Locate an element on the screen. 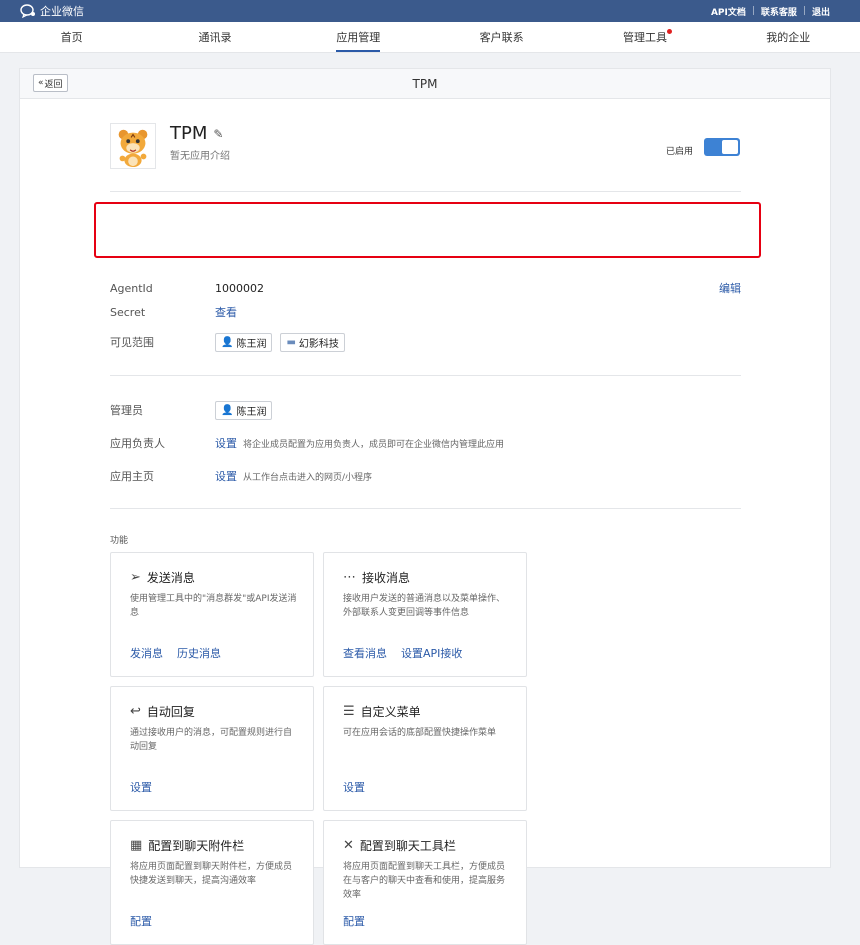  toolbar-icon: ✕ is located at coordinates (348, 845).